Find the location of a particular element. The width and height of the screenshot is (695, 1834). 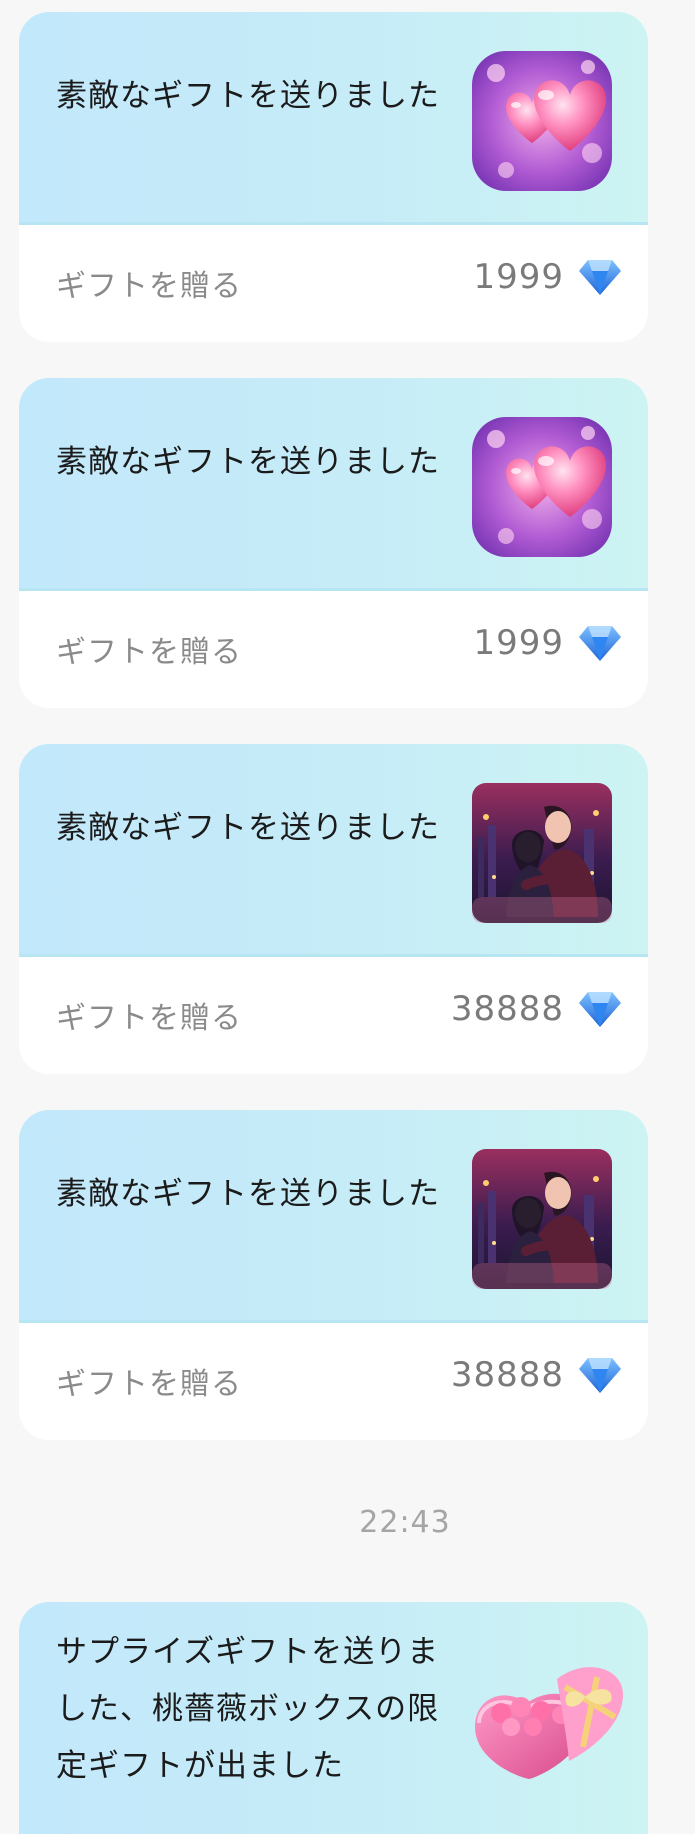

surprise-gift-card: サプライズギフトを送りました、桃薔薇ボックスの限定ギフトが出ました is located at coordinates (333, 1718).